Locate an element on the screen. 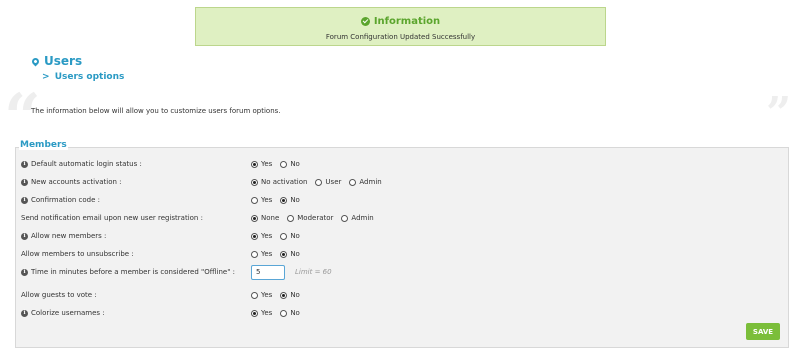  radio-option-label: No activation is located at coordinates (284, 182).